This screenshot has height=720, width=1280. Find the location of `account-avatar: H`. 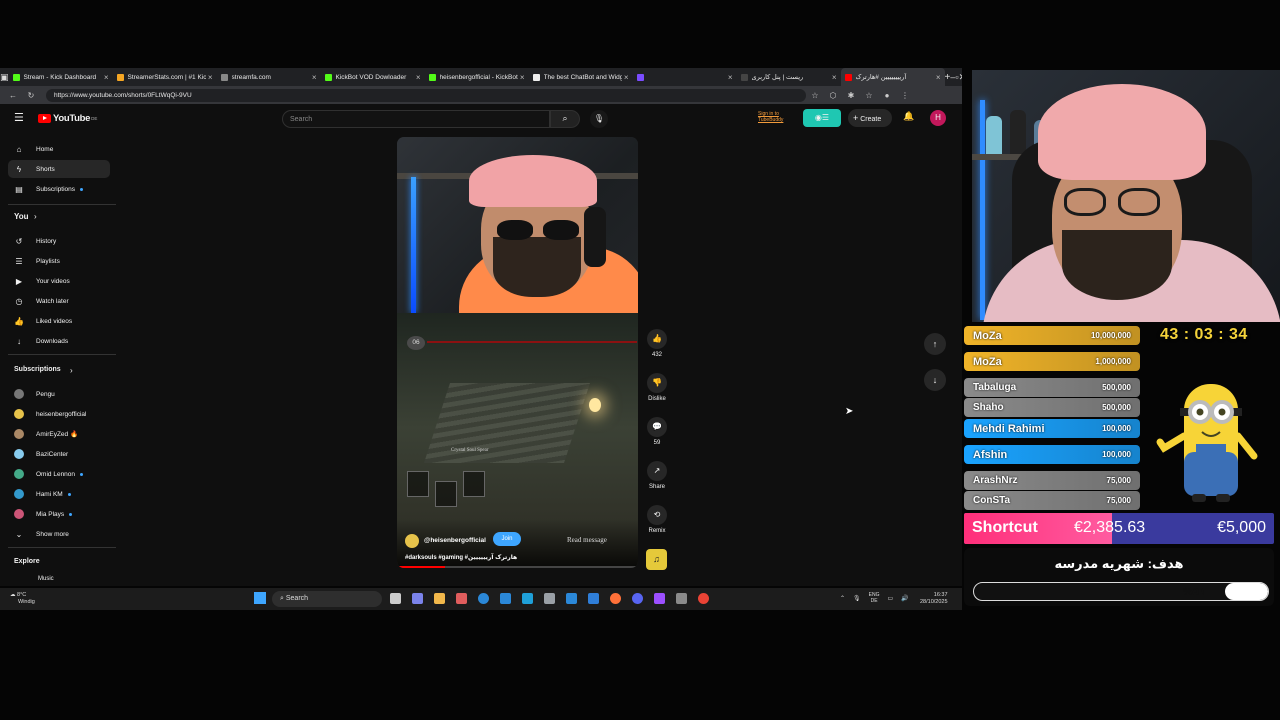

account-avatar: H is located at coordinates (938, 118).